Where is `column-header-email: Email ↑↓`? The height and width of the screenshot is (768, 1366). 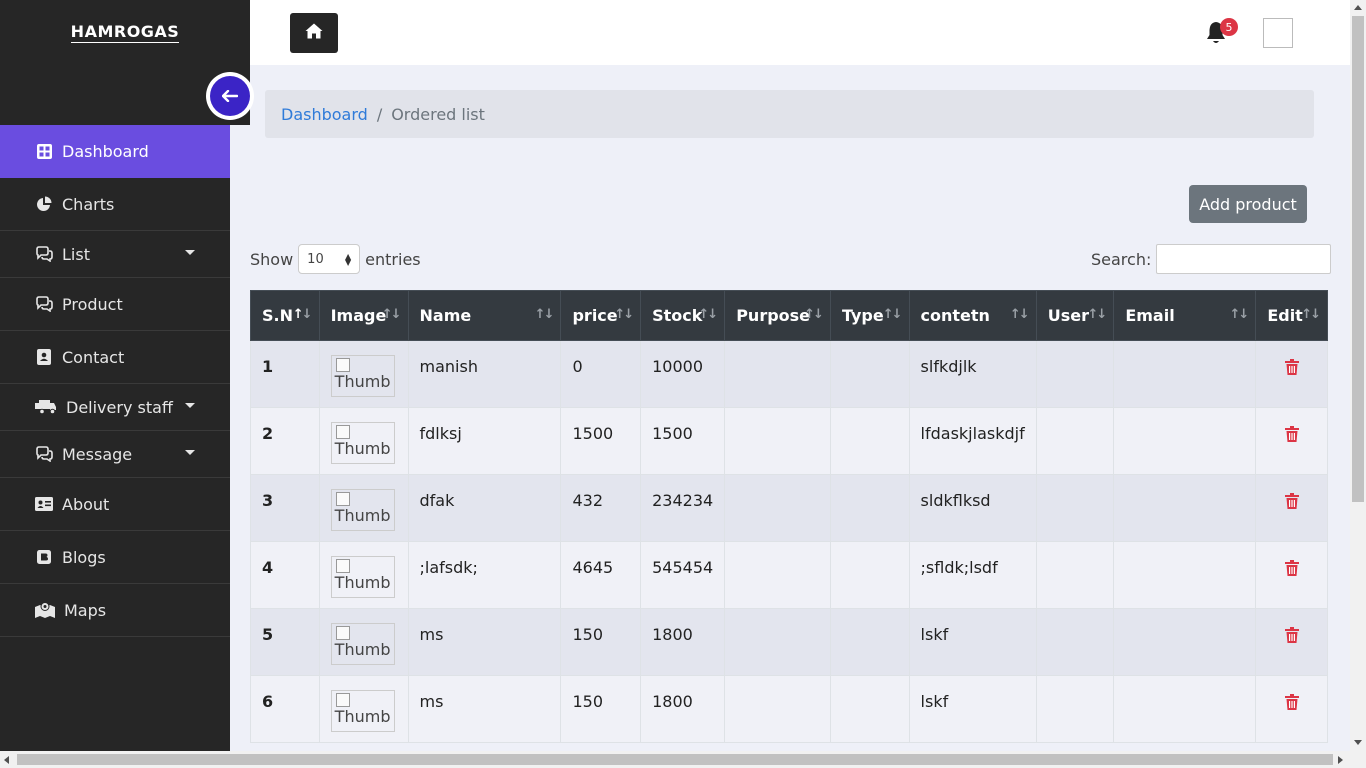
column-header-email: Email ↑↓ is located at coordinates (1185, 315).